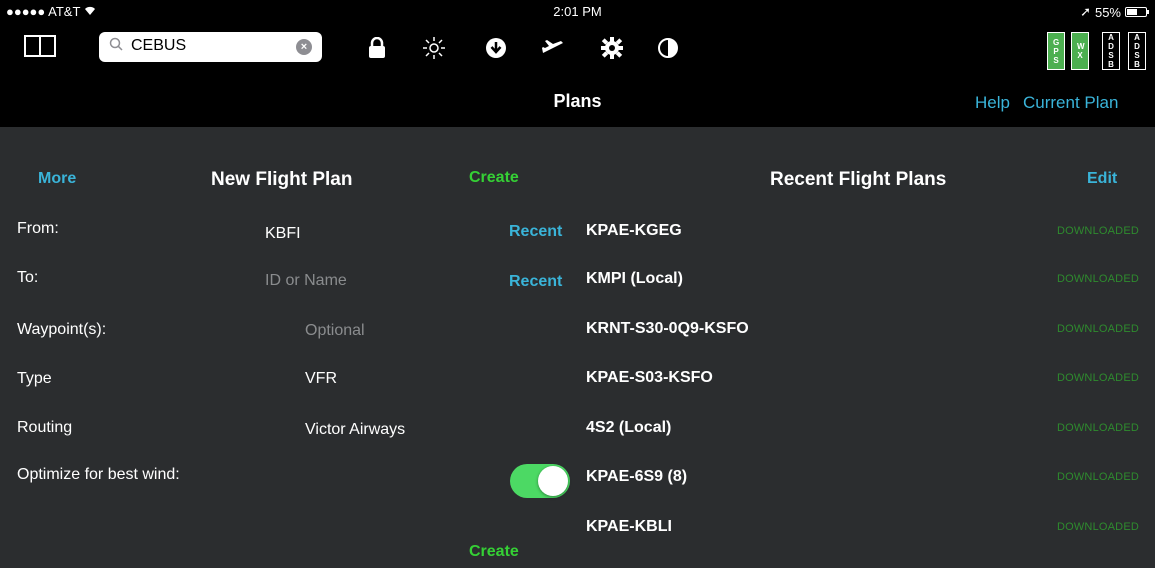  Describe the element at coordinates (553, 481) in the screenshot. I see `toggle-knob` at that location.